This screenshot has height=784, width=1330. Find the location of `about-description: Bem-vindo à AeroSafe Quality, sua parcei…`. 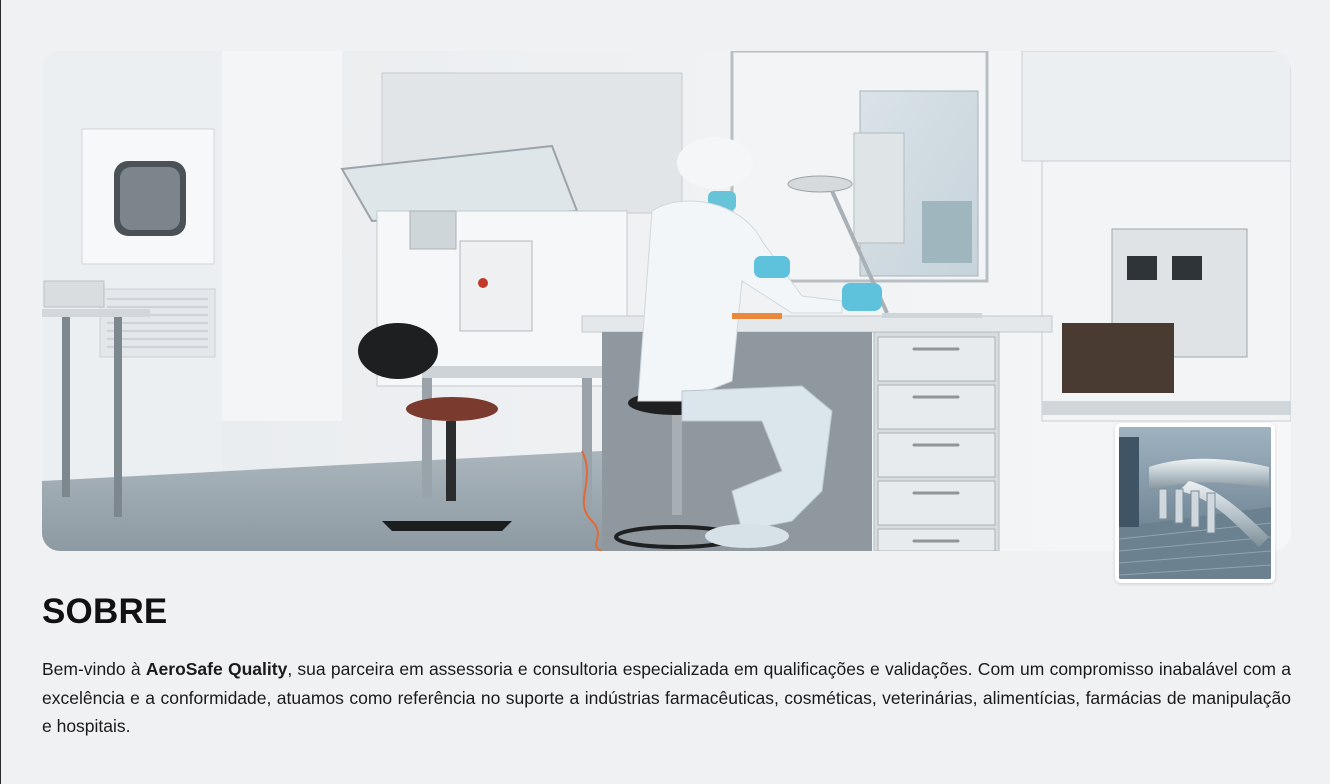

about-description: Bem-vindo à AeroSafe Quality, sua parcei… is located at coordinates (666, 698).